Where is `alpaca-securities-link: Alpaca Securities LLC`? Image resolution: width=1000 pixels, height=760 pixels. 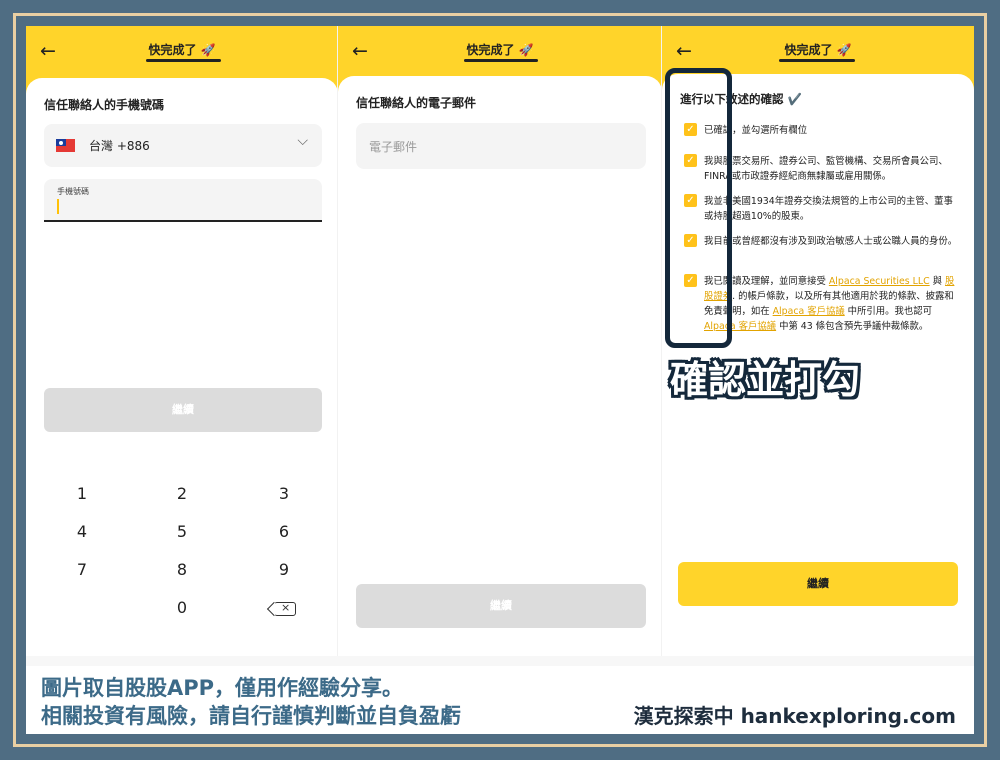 alpaca-securities-link: Alpaca Securities LLC is located at coordinates (879, 281).